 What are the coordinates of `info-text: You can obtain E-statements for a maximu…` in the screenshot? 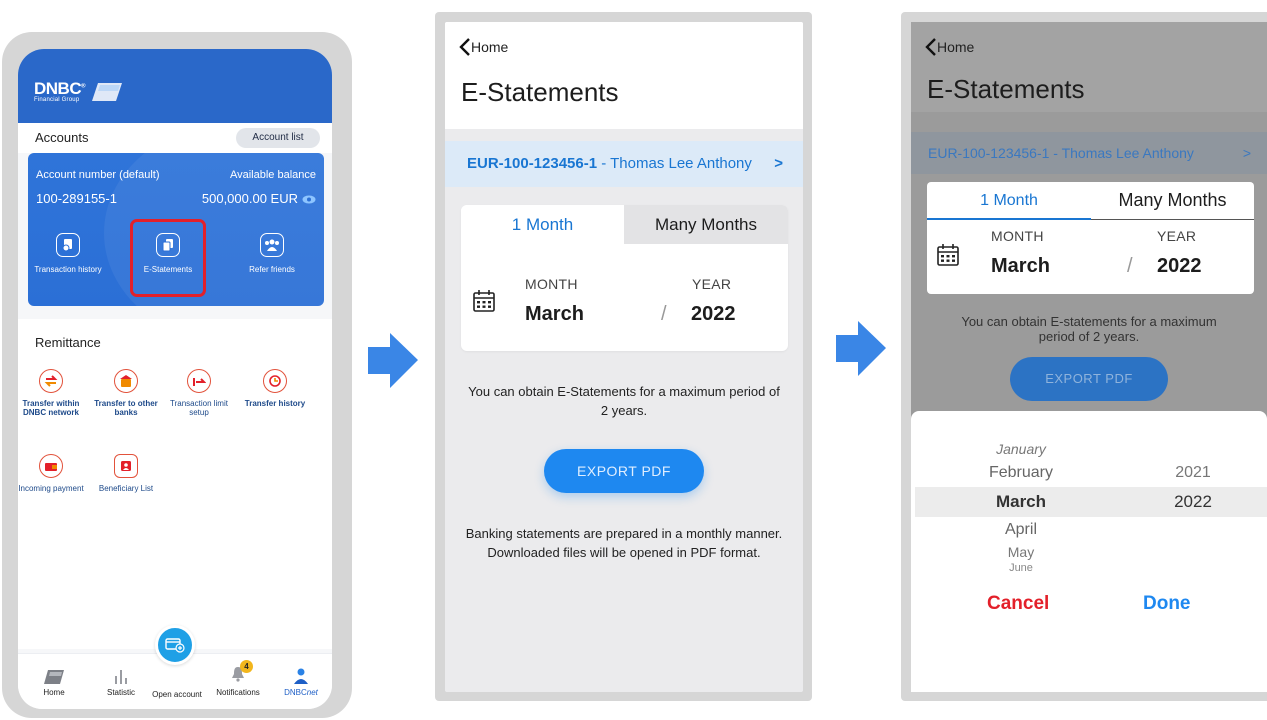 It's located at (1089, 329).